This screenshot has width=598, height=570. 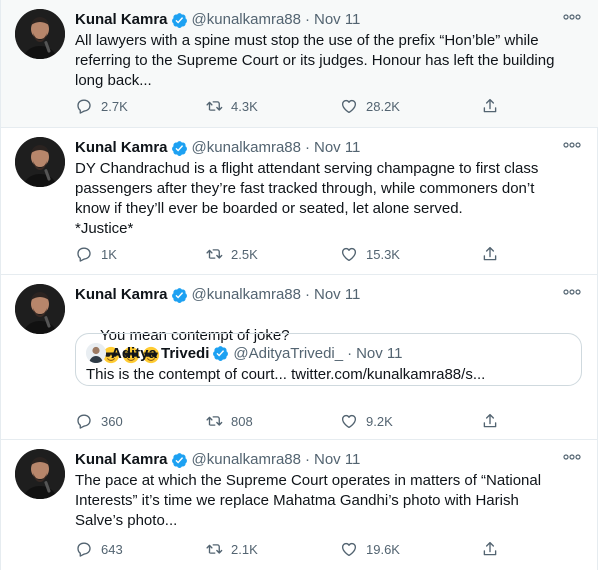 I want to click on retweet-button: 2.5K, so click(x=231, y=254).